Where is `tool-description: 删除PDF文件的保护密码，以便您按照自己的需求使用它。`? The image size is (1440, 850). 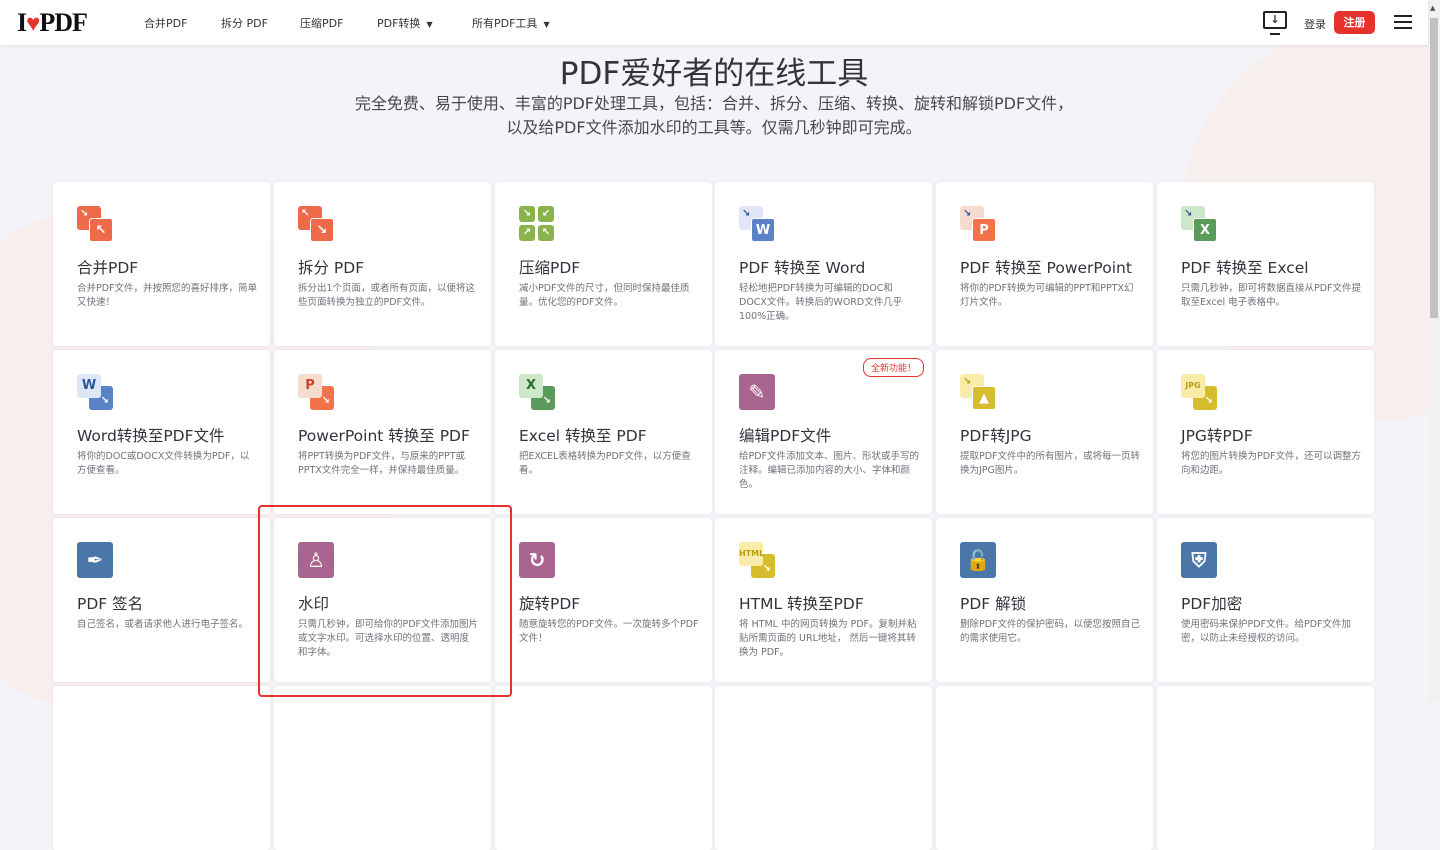 tool-description: 删除PDF文件的保护密码，以便您按照自己的需求使用它。 is located at coordinates (1050, 631).